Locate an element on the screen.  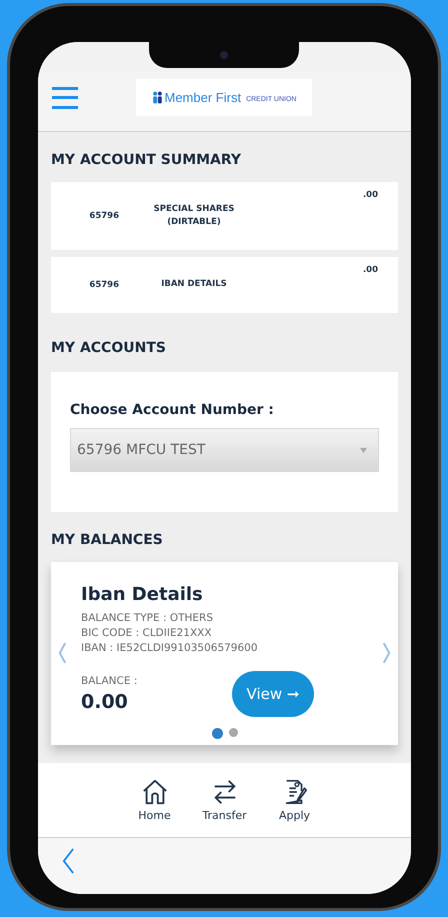
account-summary-row: 65796 SPECIAL SHARES (DIRTABLE) .00 is located at coordinates (224, 216).